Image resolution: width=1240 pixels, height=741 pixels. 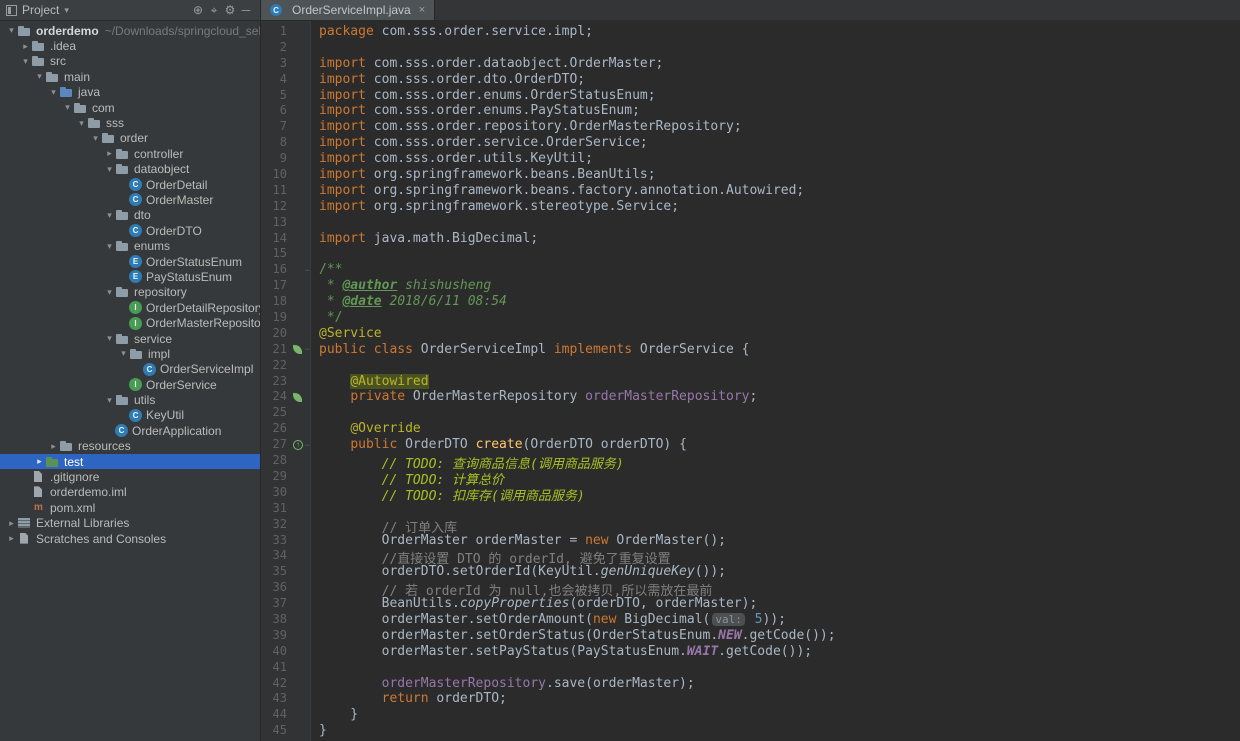 What do you see at coordinates (750, 494) in the screenshot?
I see `code-line: 30 // TODO: 扣库存(调用商品服务)` at bounding box center [750, 494].